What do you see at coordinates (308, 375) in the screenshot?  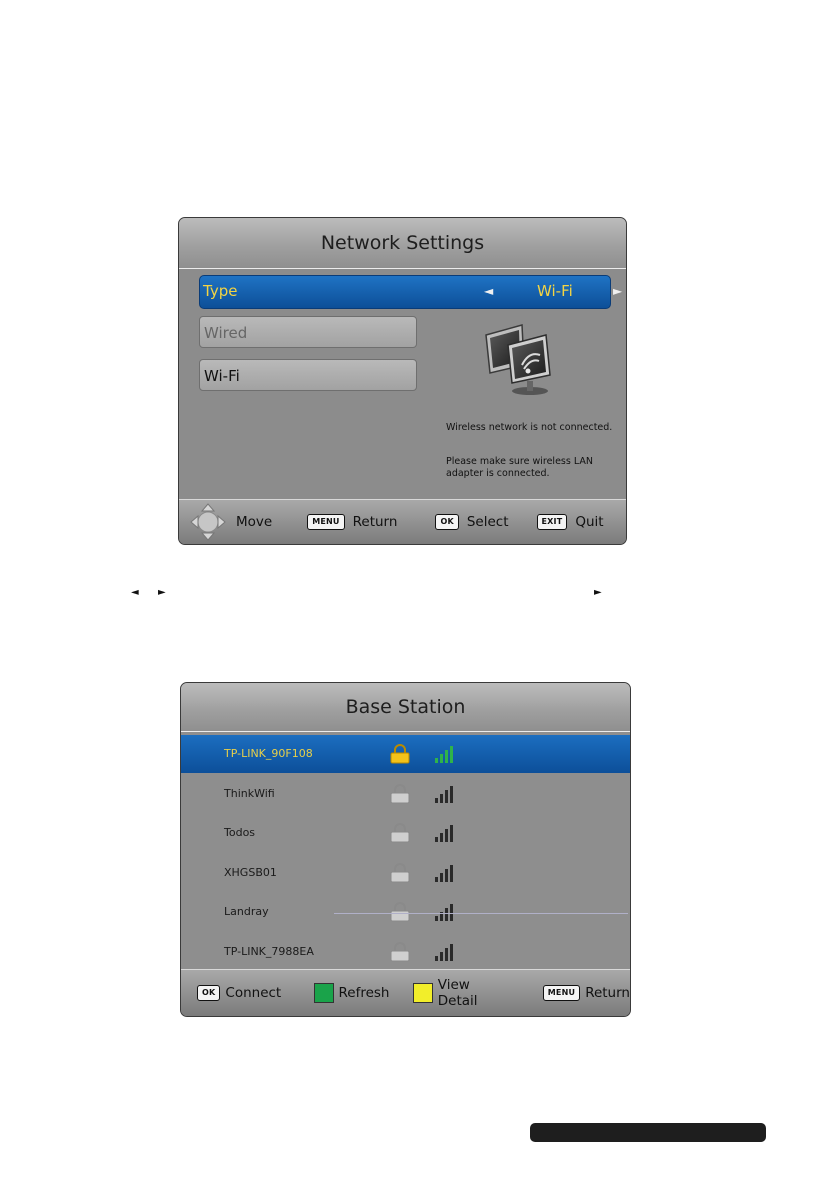 I see `option-wifi: Wi-Fi` at bounding box center [308, 375].